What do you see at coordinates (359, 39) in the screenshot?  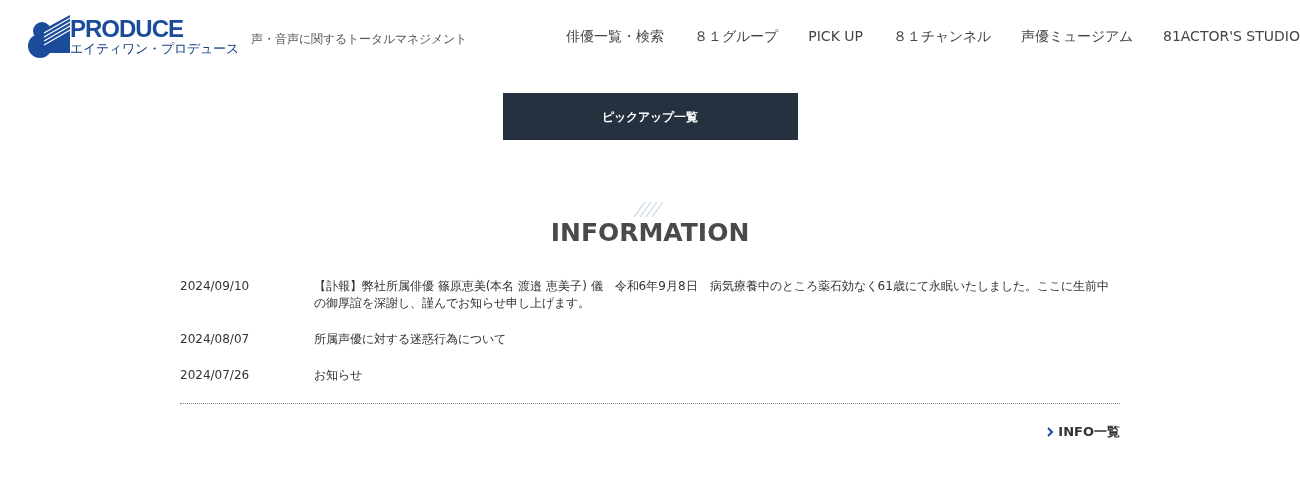 I see `tagline: 声・音声に関するトータルマネジメント` at bounding box center [359, 39].